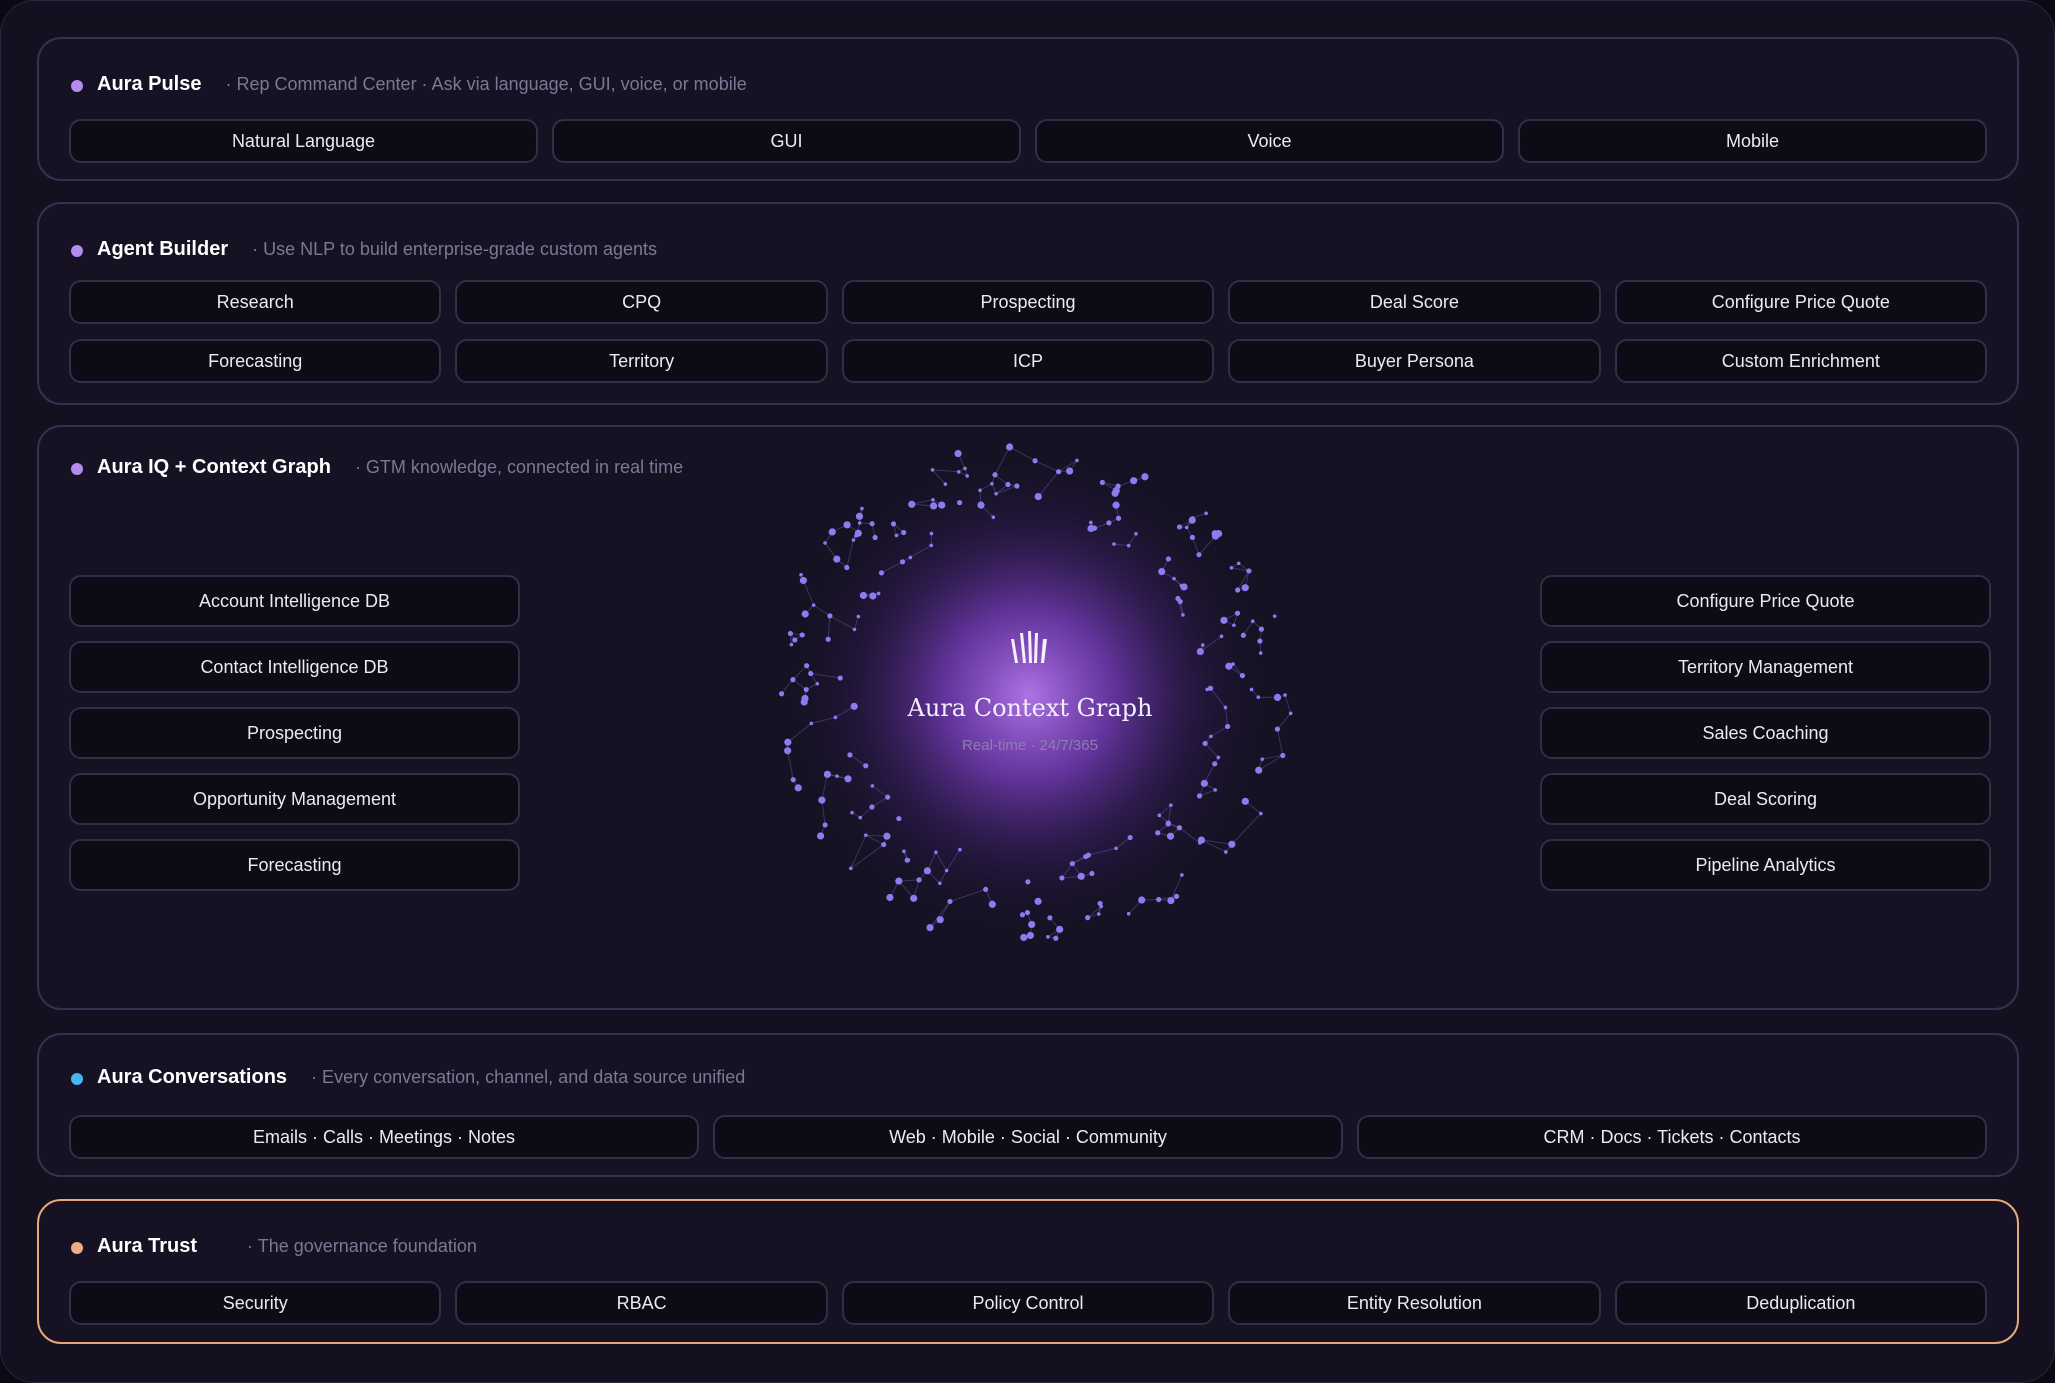  I want to click on agent-forecasting: Forecasting, so click(255, 361).